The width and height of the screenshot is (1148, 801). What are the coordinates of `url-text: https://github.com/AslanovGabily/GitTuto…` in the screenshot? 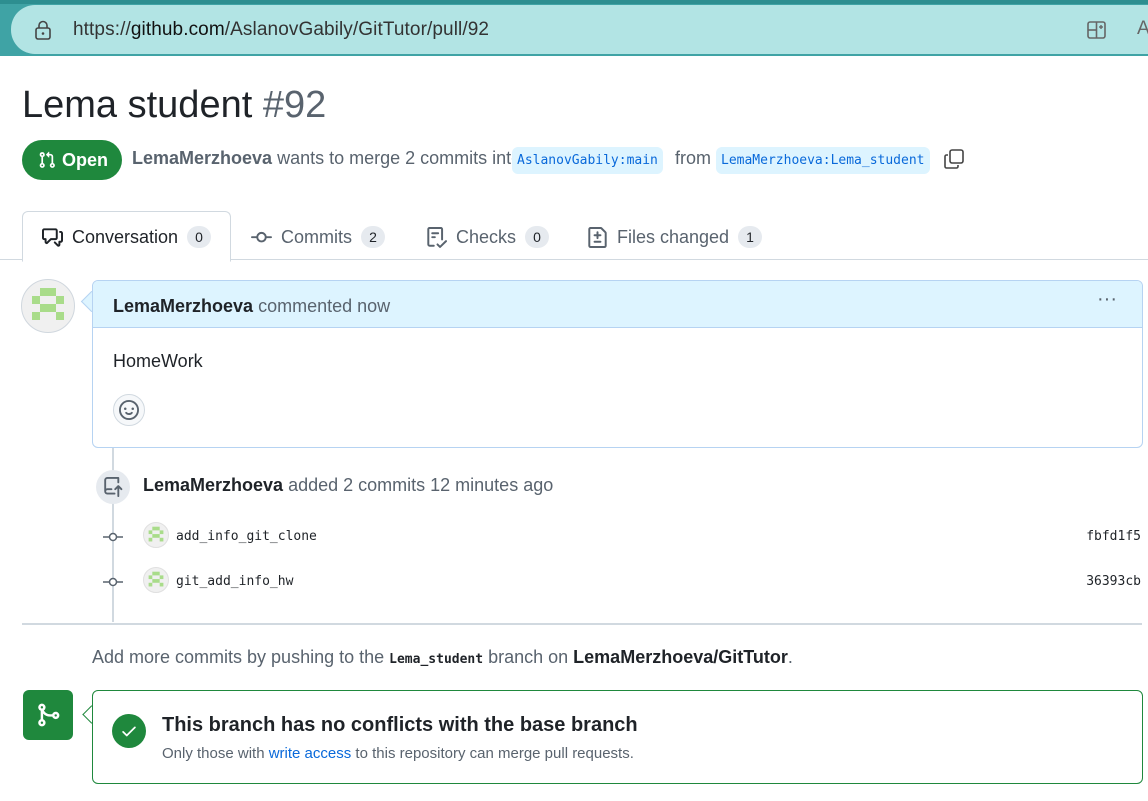 It's located at (281, 30).